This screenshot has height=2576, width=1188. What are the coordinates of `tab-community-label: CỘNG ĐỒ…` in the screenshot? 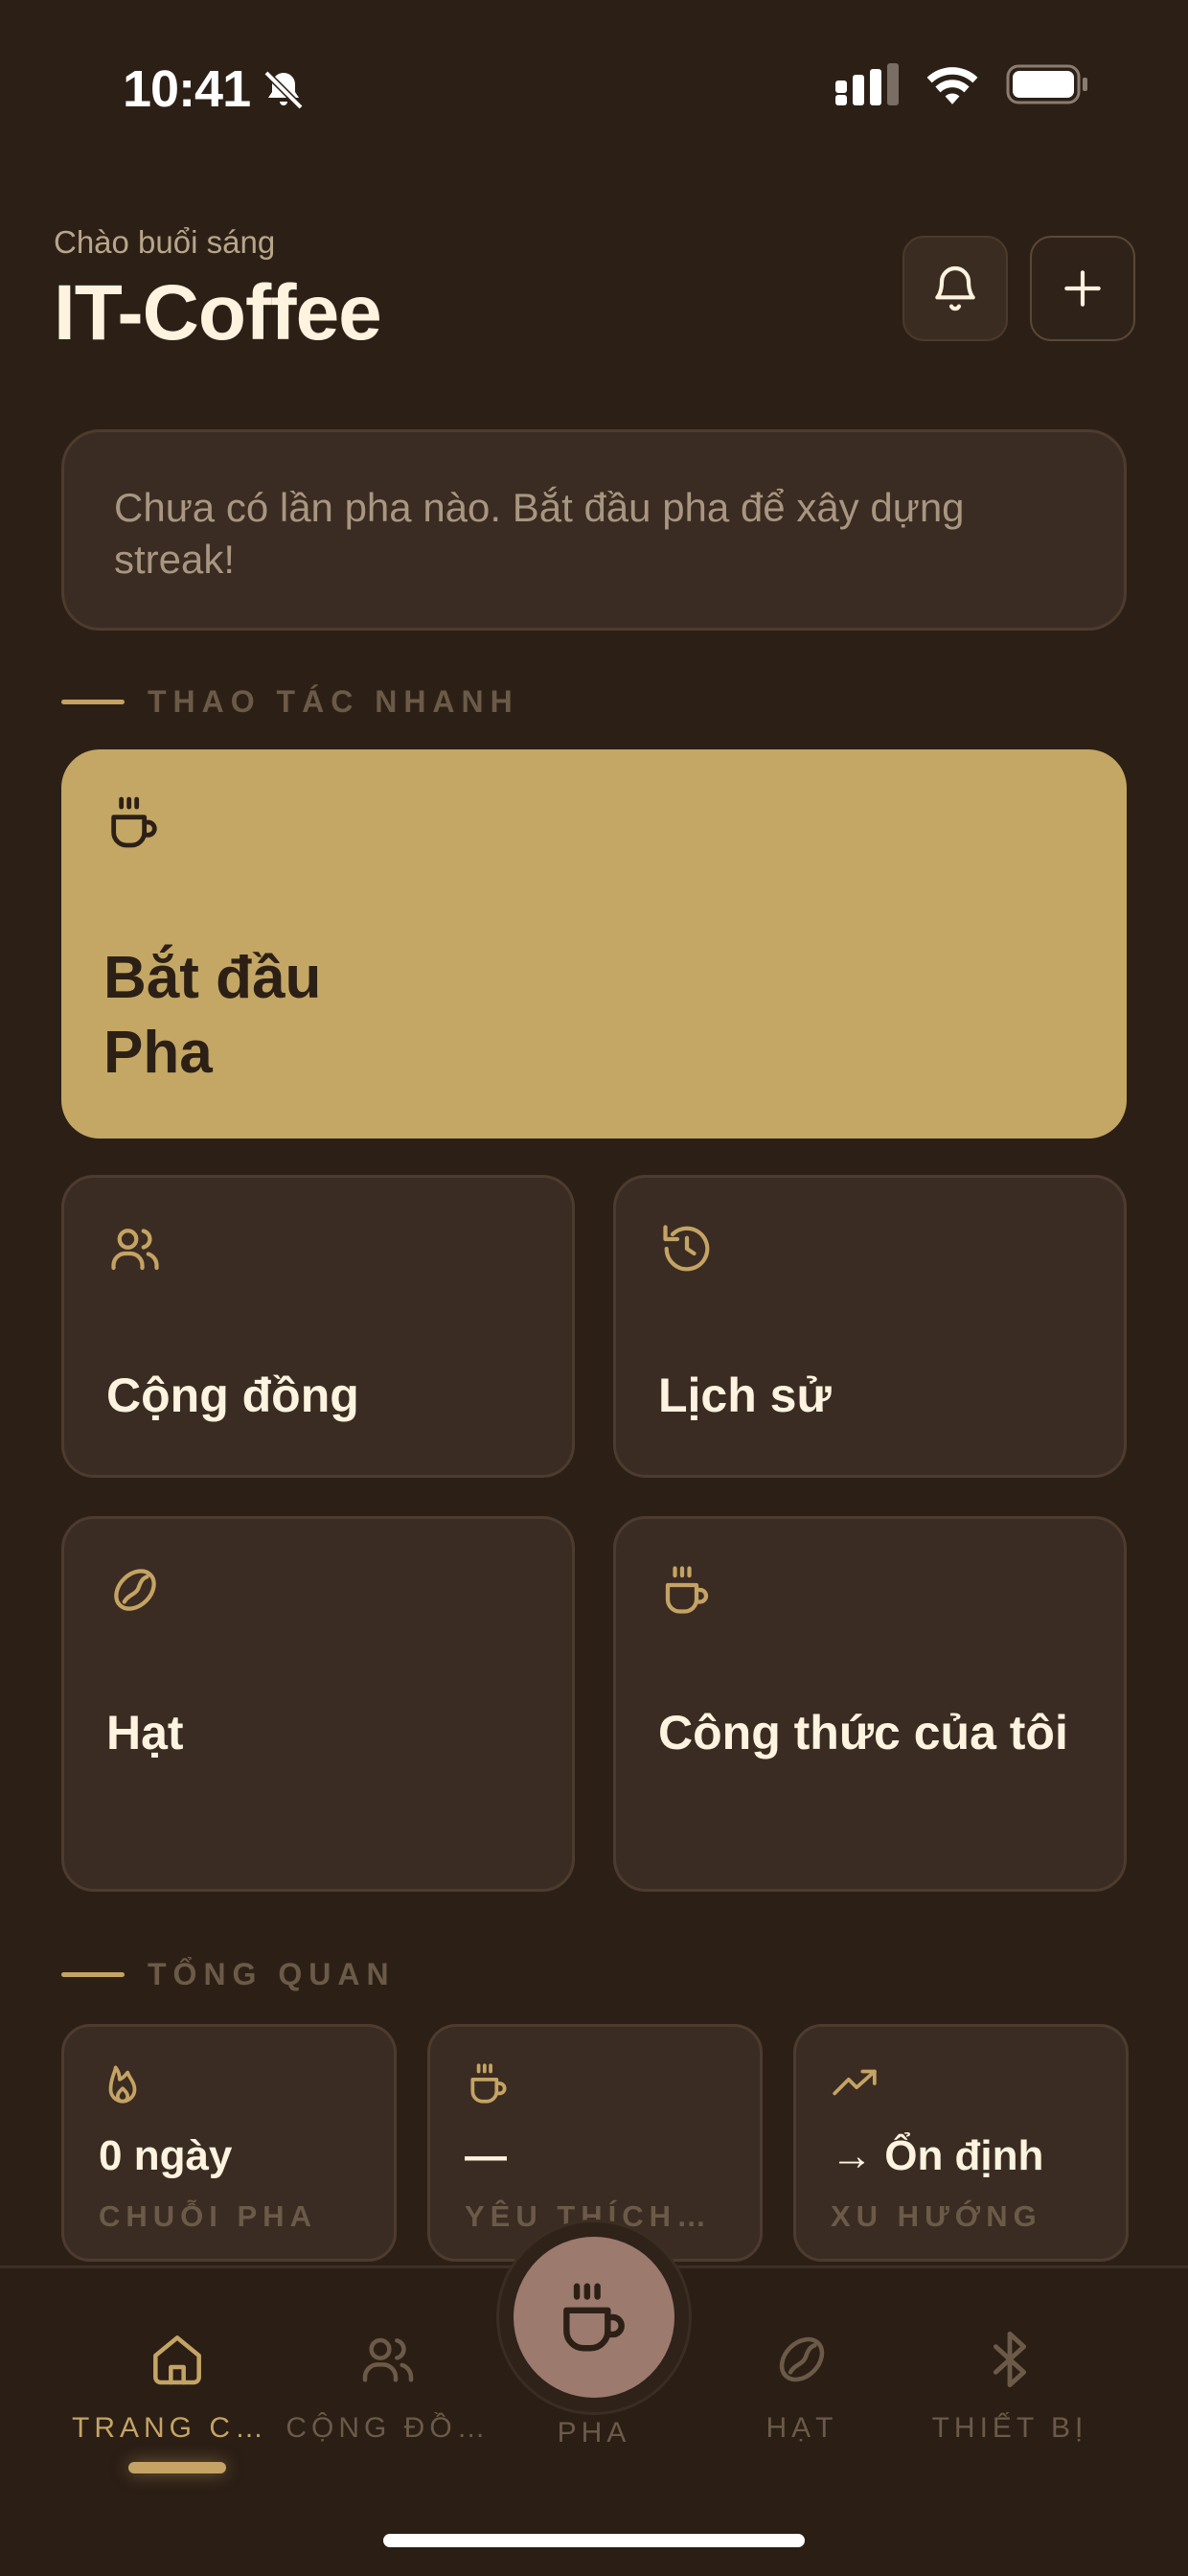 It's located at (388, 2428).